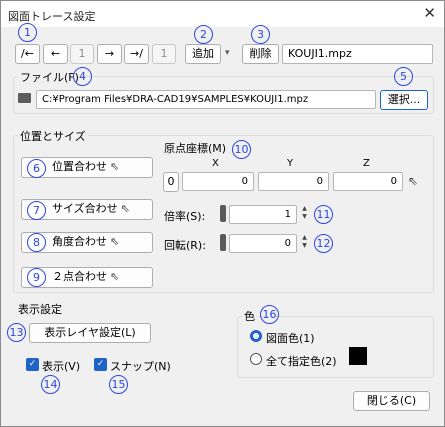 The height and width of the screenshot is (427, 445). I want to click on folder-icon, so click(24, 98).